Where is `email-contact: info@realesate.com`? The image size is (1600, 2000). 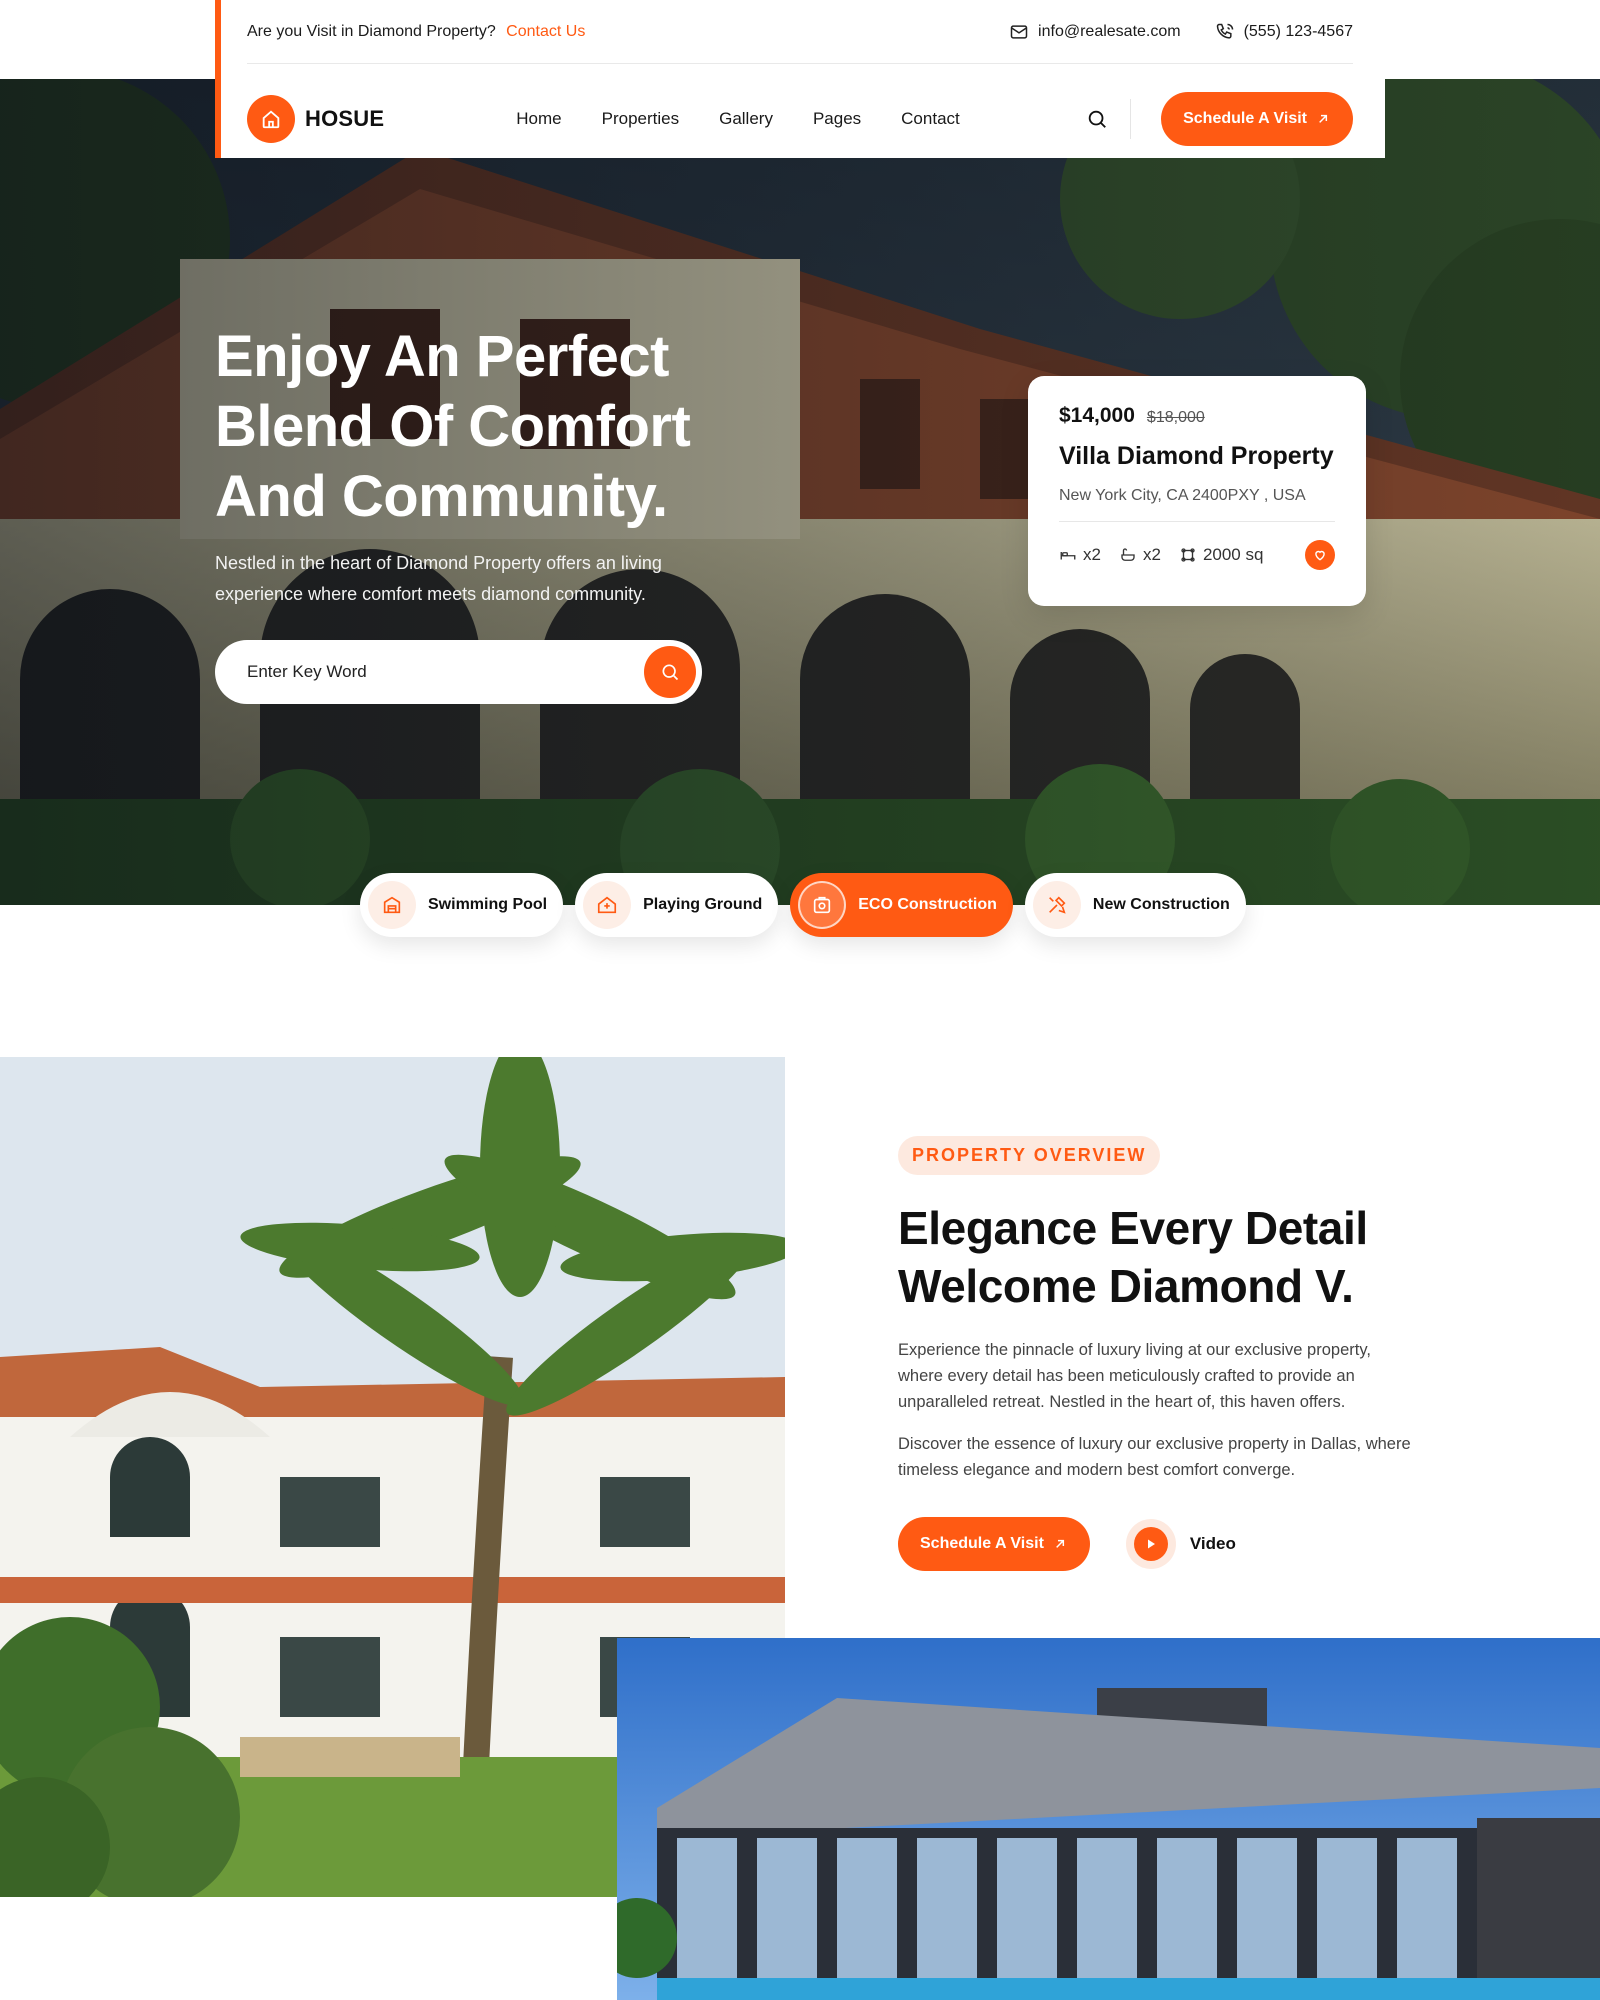
email-contact: info@realesate.com is located at coordinates (1095, 32).